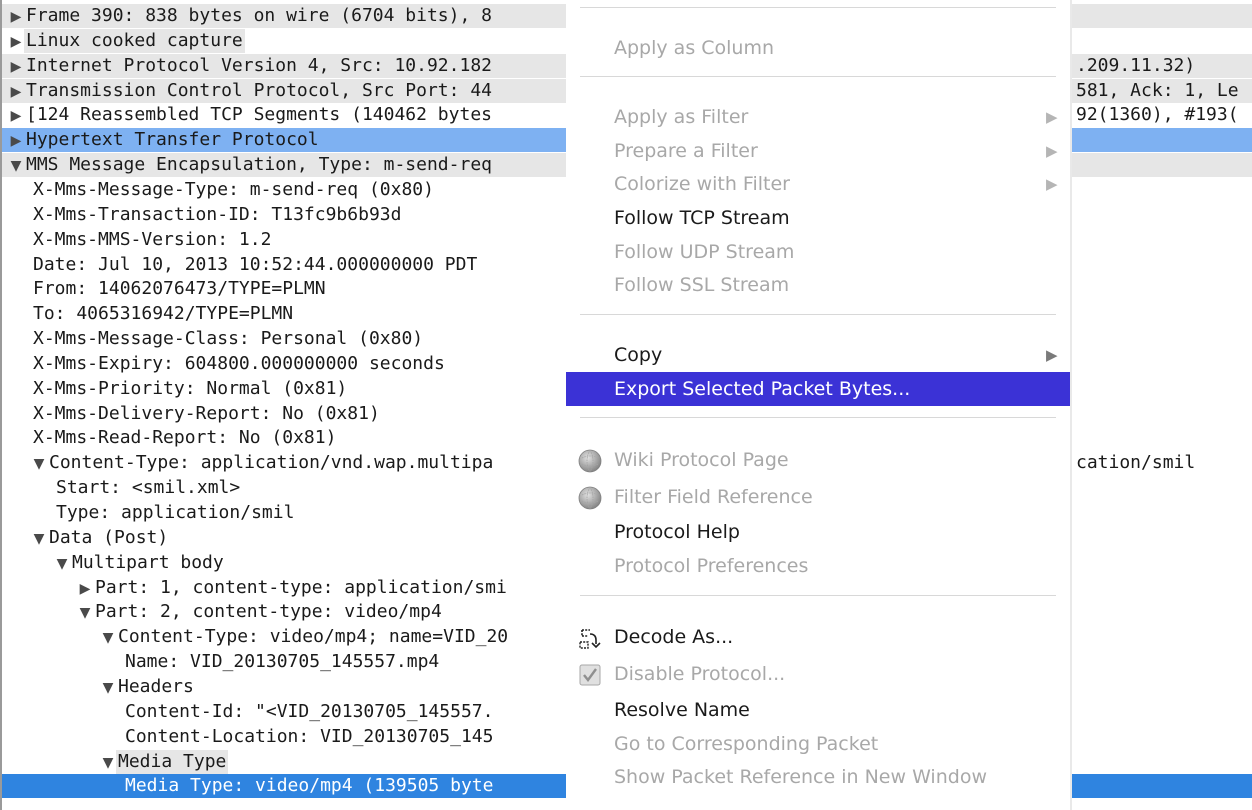 The image size is (1252, 810). I want to click on tree-row-label: Part: 1, content-type: application/smi, so click(301, 587).